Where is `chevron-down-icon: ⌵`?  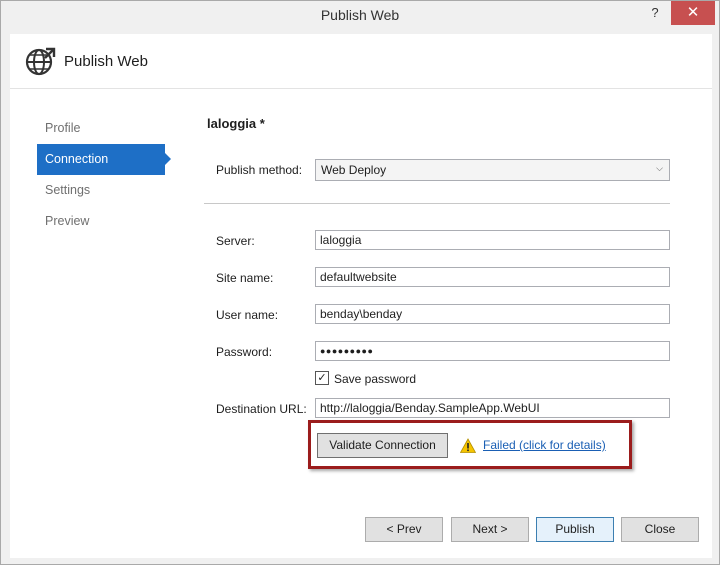
chevron-down-icon: ⌵ is located at coordinates (659, 168).